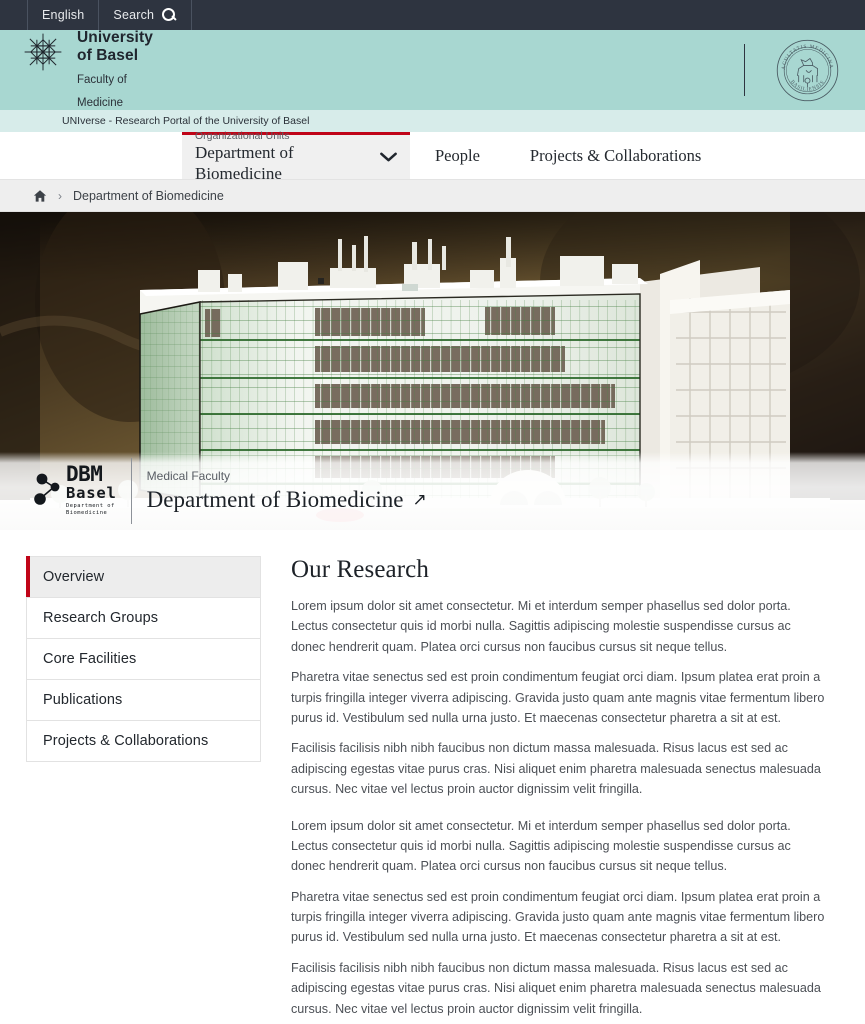 The height and width of the screenshot is (1024, 865). Describe the element at coordinates (744, 70) in the screenshot. I see `header-divider` at that location.